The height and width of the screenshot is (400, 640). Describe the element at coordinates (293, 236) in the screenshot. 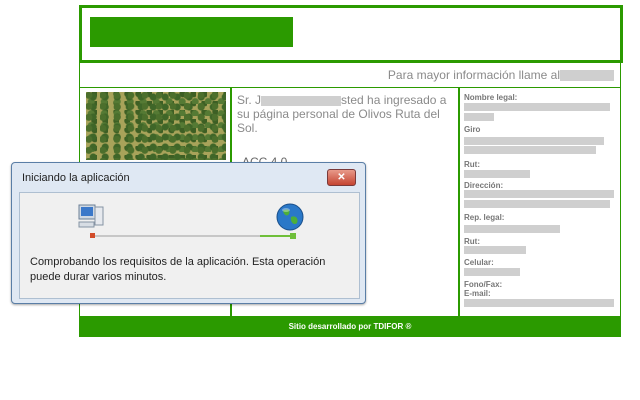

I see `progress-end-marker` at that location.